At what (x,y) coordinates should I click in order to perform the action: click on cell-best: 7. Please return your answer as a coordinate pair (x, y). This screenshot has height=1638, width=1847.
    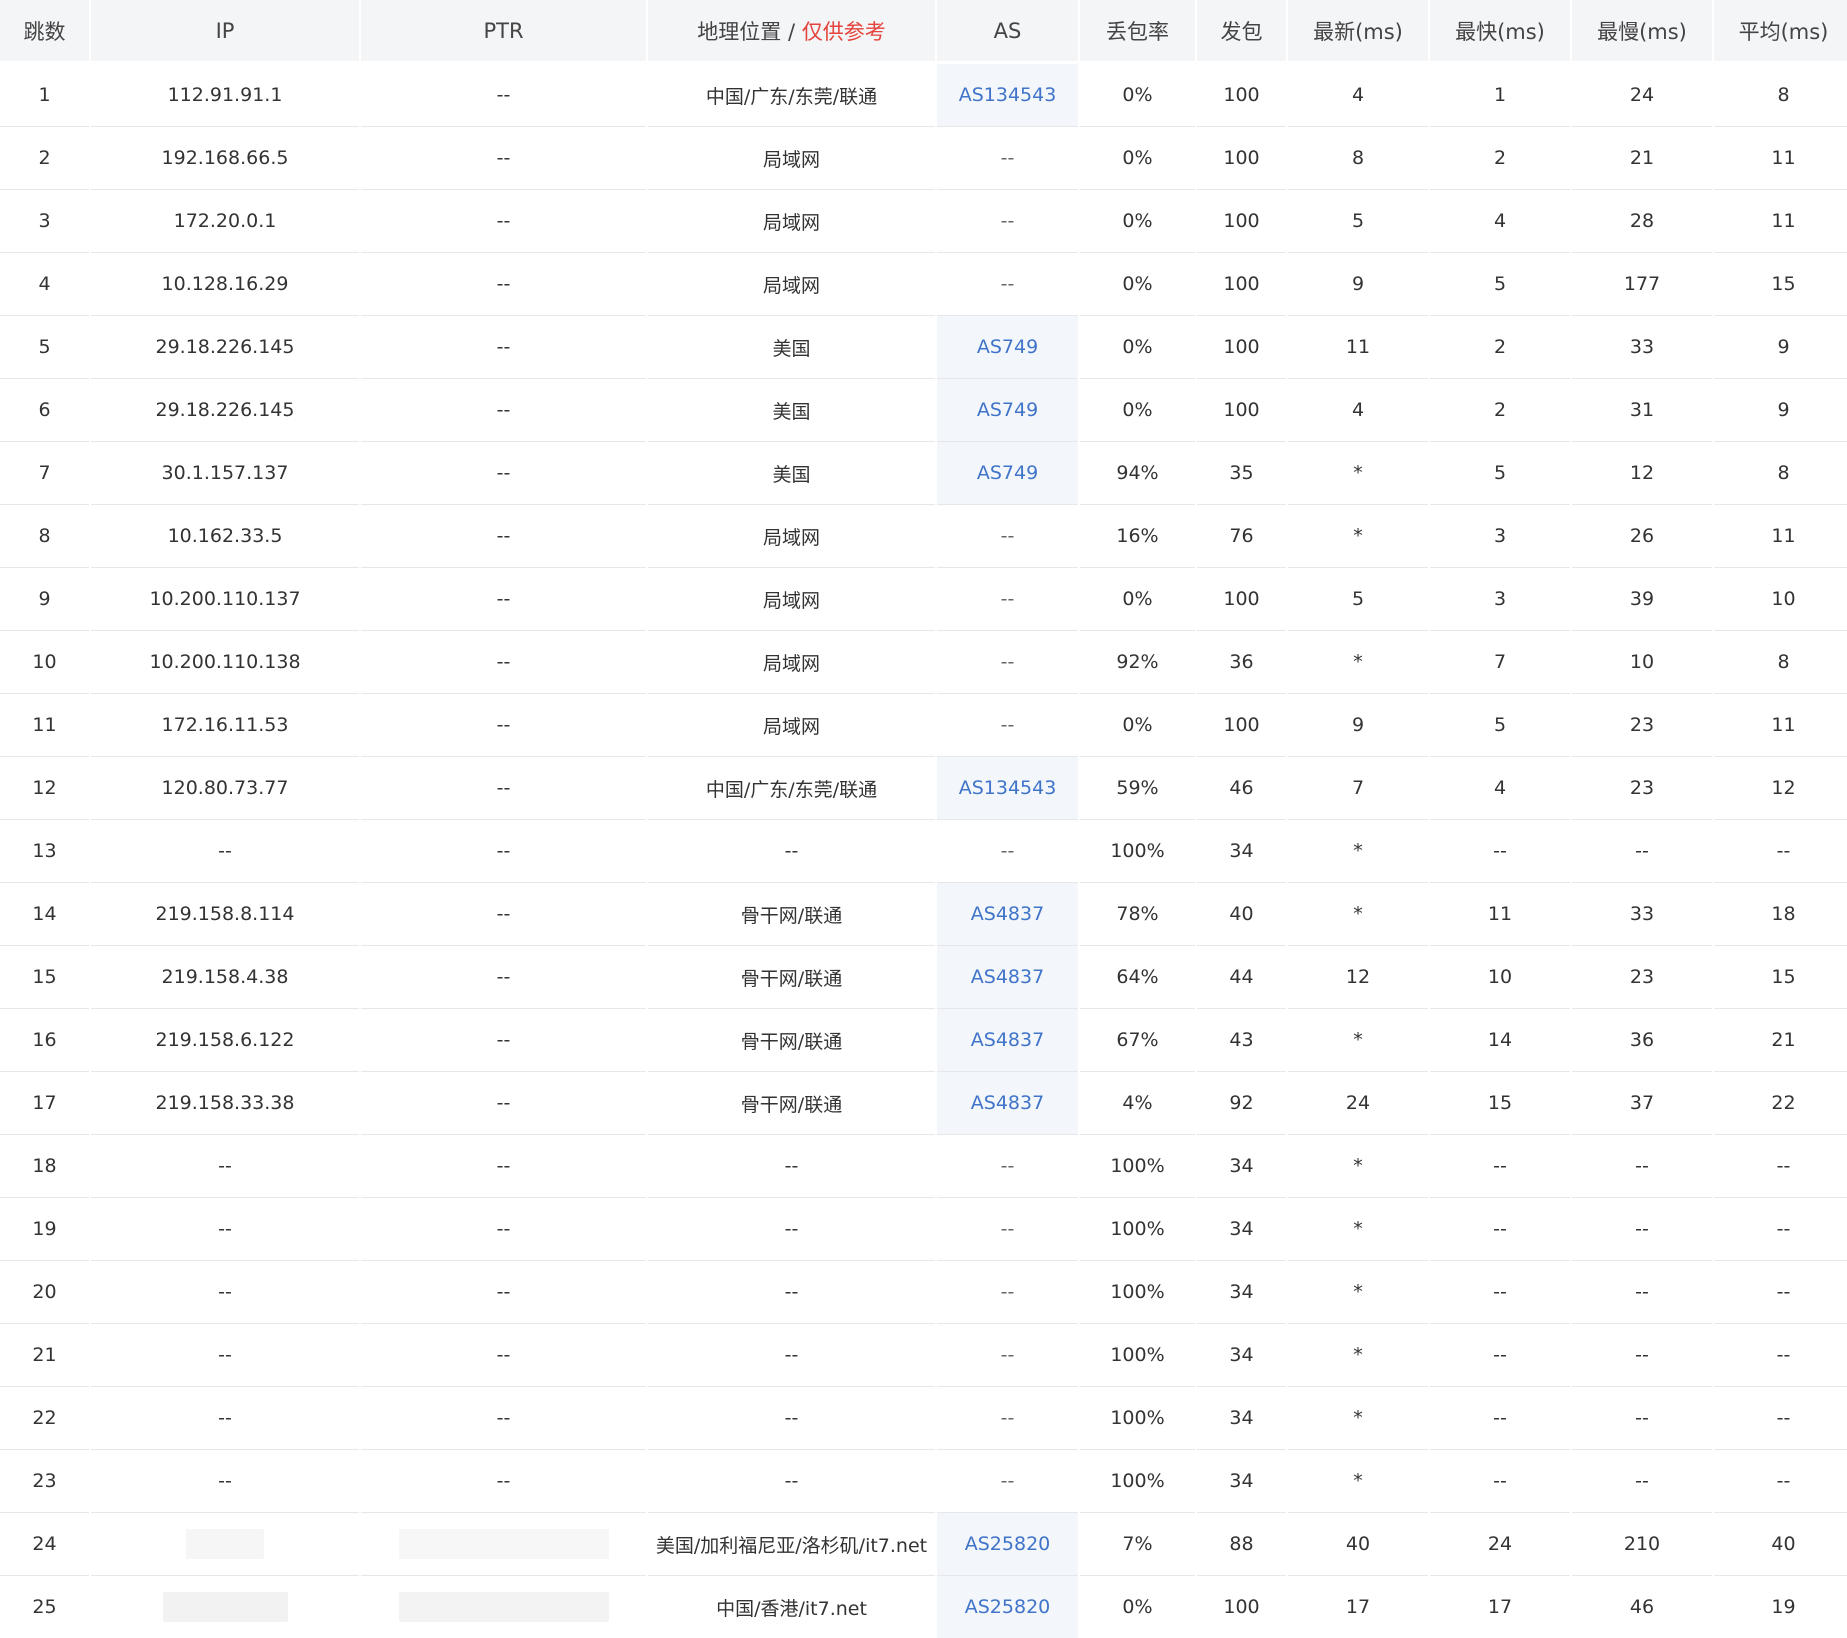
    Looking at the image, I should click on (1500, 662).